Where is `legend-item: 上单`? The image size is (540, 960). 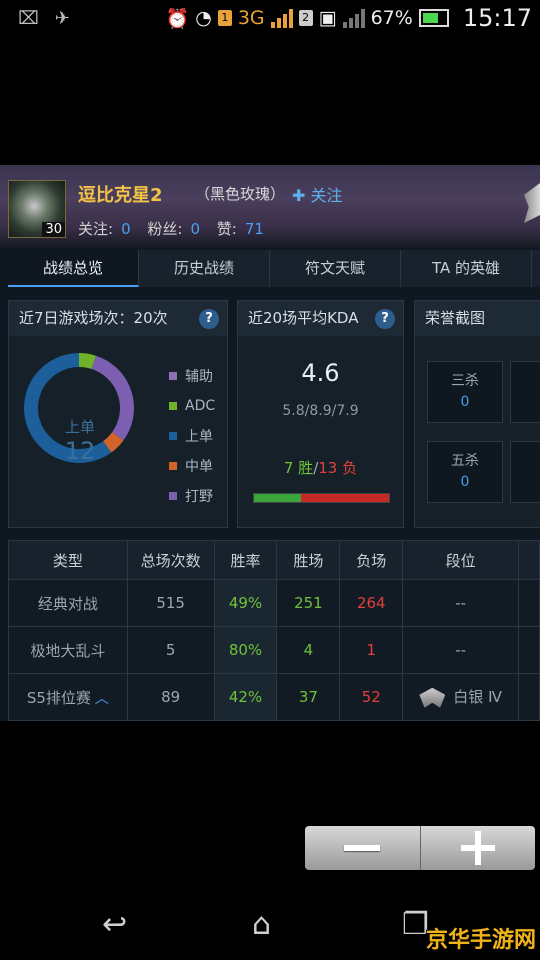
legend-item: 上单 is located at coordinates (192, 436).